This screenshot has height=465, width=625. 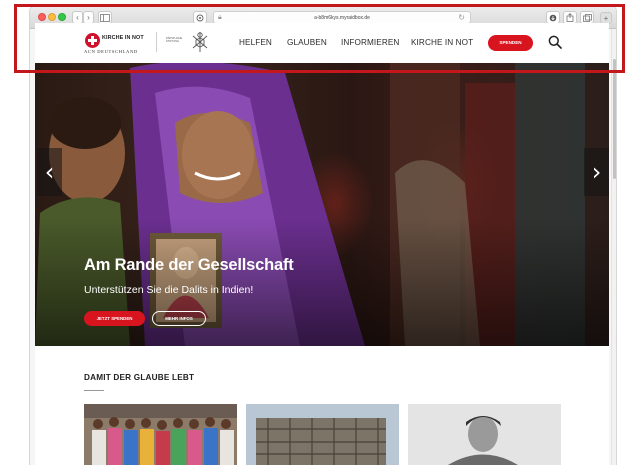 What do you see at coordinates (114, 318) in the screenshot?
I see `donate-now-button: JETZT SPENDEN` at bounding box center [114, 318].